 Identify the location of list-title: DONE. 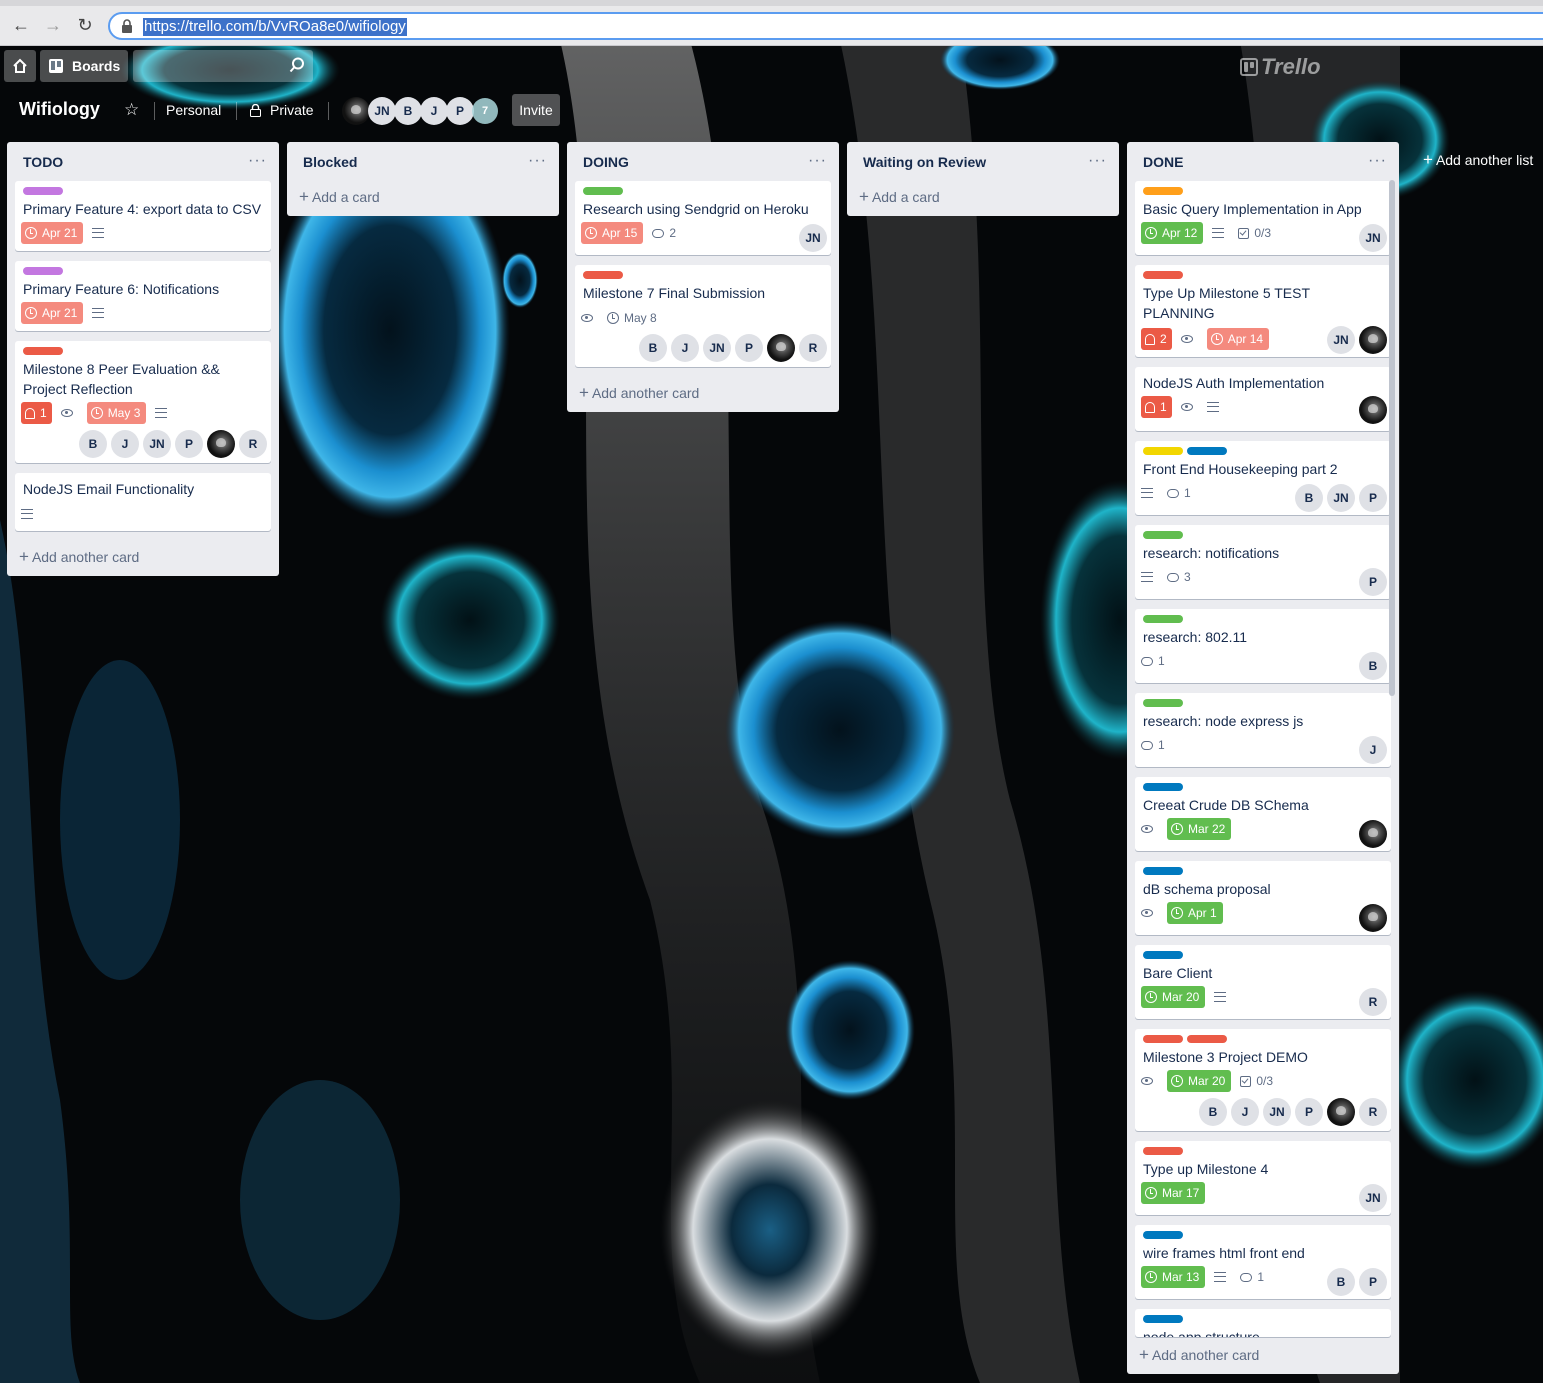
(1163, 162).